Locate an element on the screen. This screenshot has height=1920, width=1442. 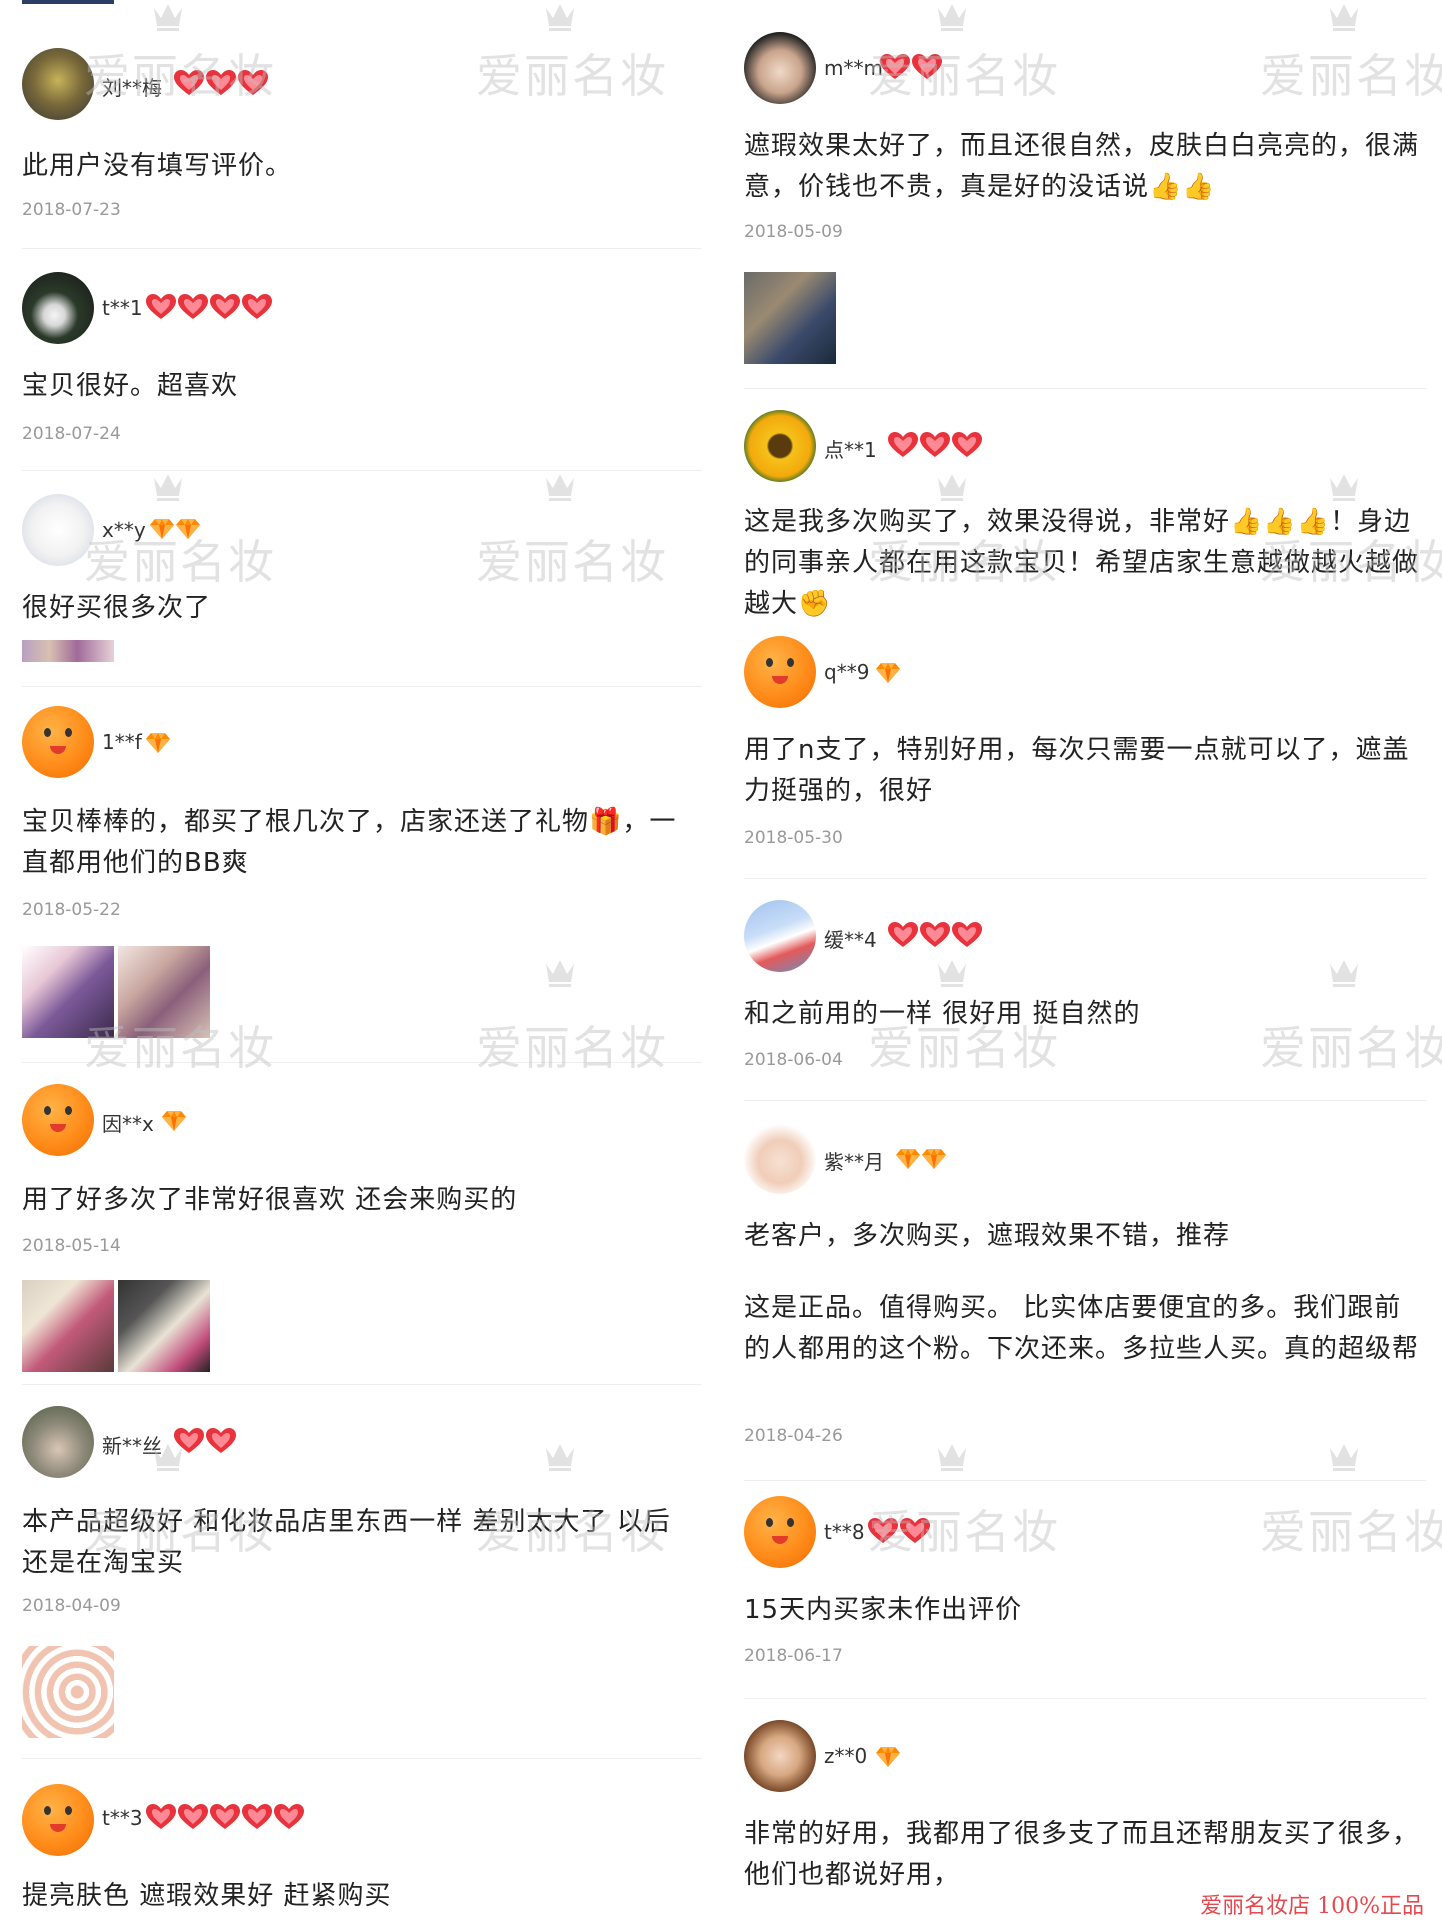
review-text: 用了好多次了非常好很喜欢 还会来购买的 is located at coordinates (270, 1200).